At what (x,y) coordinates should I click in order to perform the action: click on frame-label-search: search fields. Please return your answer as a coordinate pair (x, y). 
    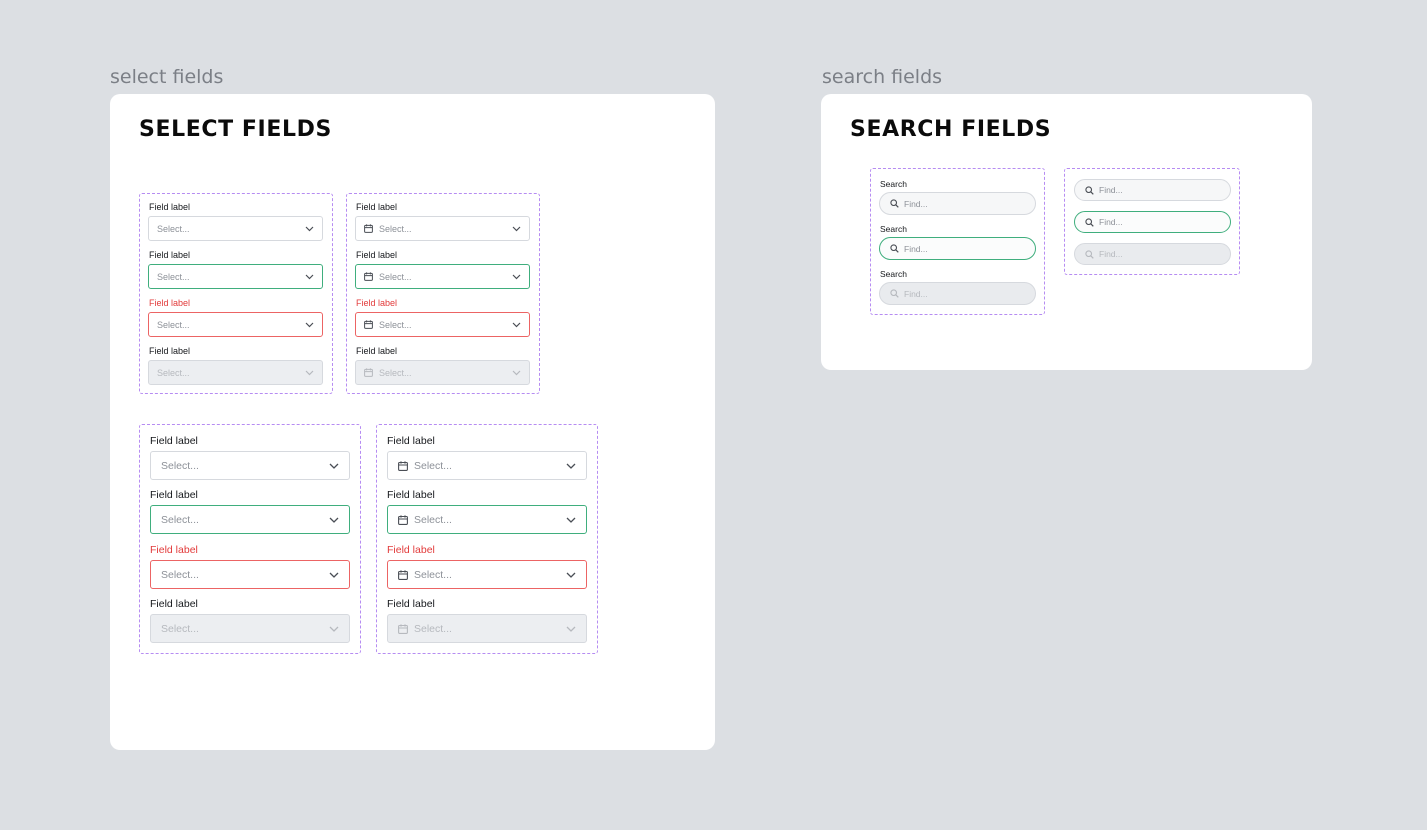
    Looking at the image, I should click on (882, 77).